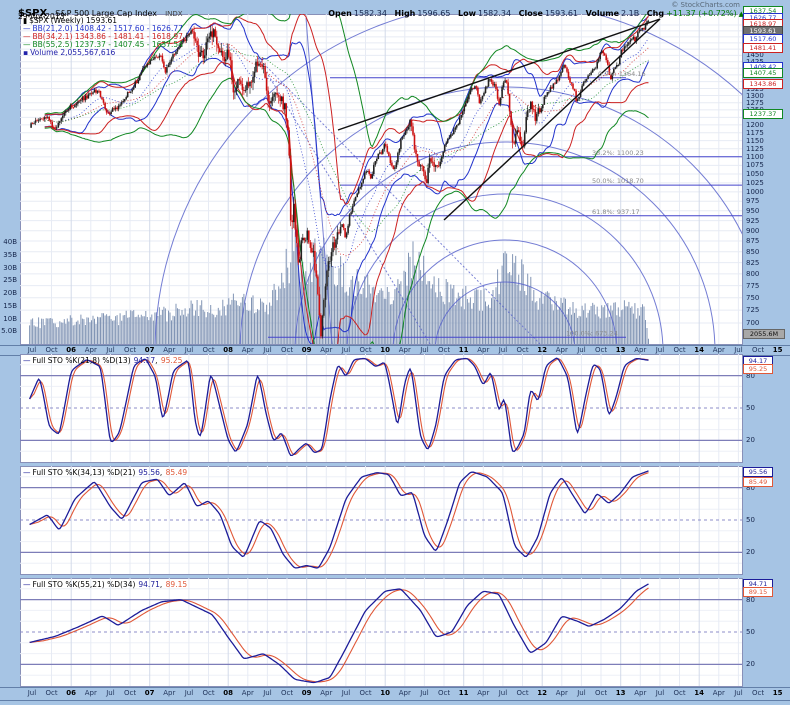 This screenshot has height=705, width=790. I want to click on price-axis-label: 775, so click(753, 285).